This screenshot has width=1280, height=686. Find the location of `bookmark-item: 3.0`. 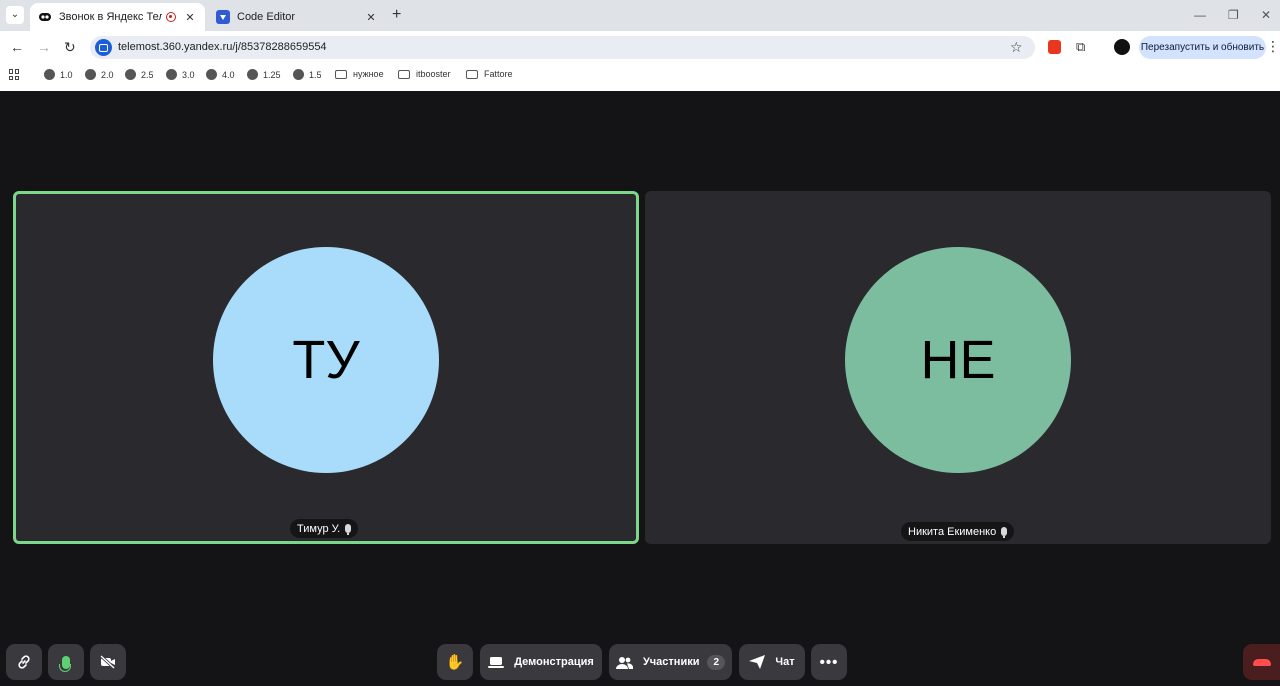

bookmark-item: 3.0 is located at coordinates (180, 74).